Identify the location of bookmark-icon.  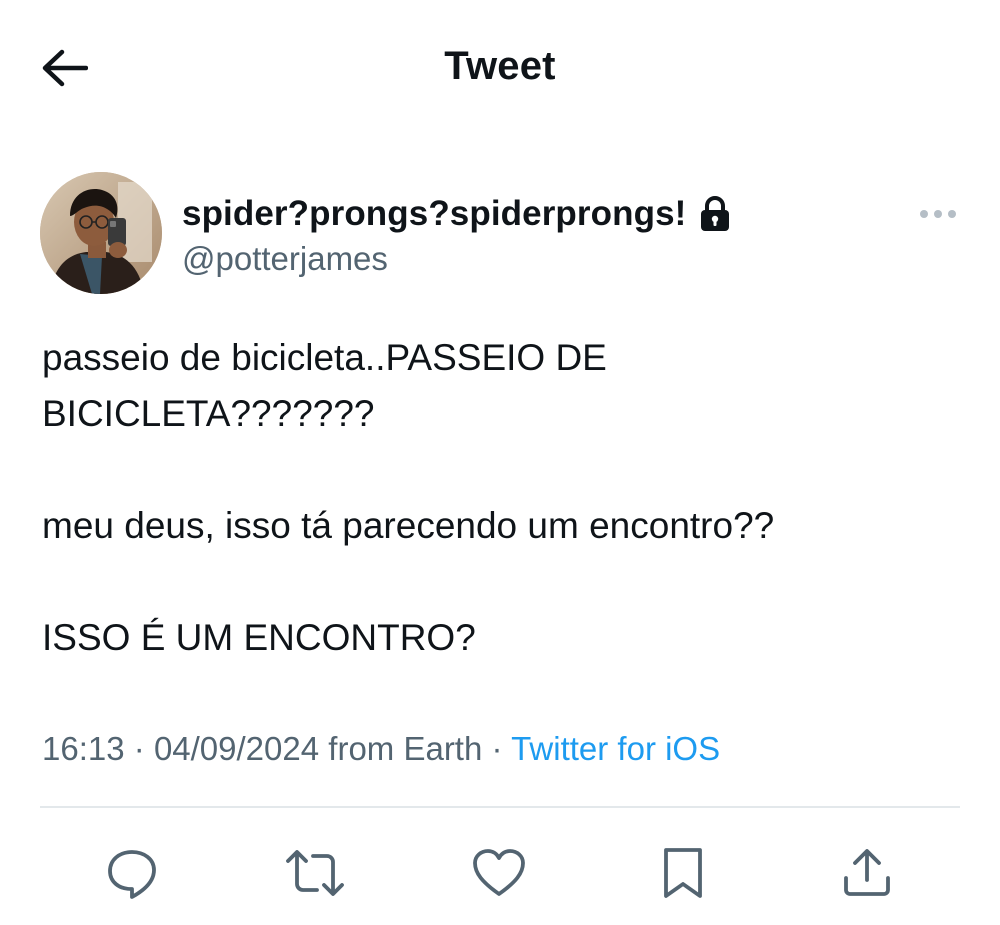
(683, 873).